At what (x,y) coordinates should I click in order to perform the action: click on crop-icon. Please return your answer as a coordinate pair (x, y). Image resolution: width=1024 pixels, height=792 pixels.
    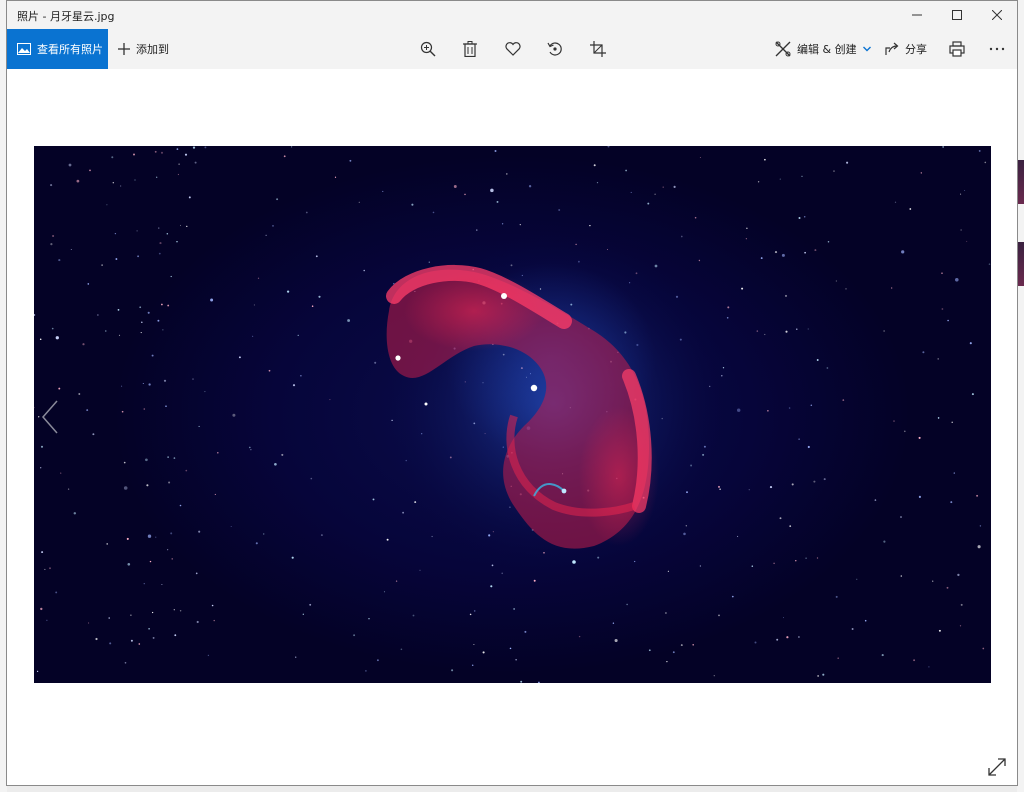
    Looking at the image, I should click on (598, 49).